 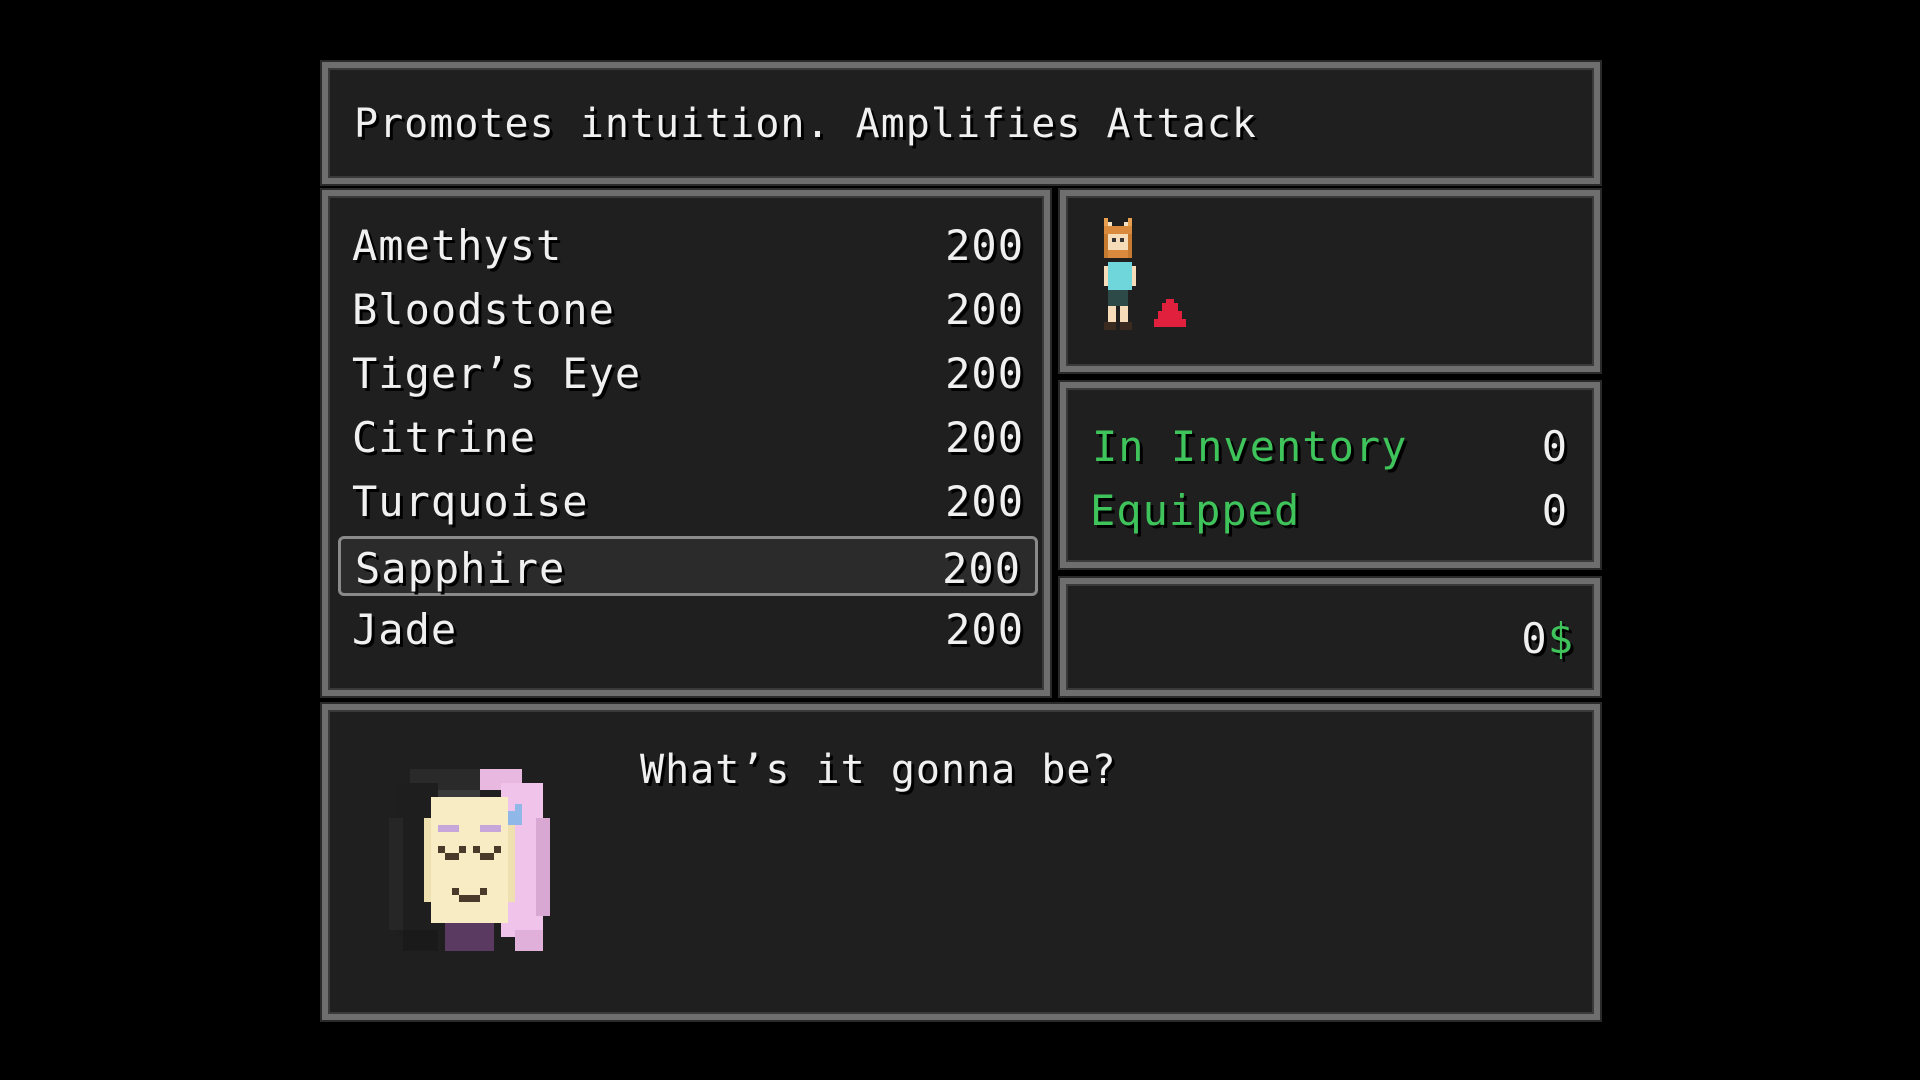 What do you see at coordinates (1170, 313) in the screenshot?
I see `red-up-arrow-icon` at bounding box center [1170, 313].